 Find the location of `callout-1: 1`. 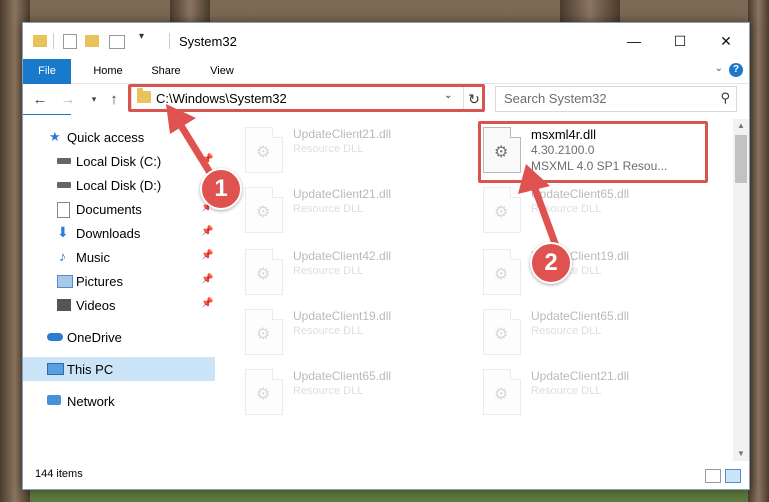

callout-1: 1 is located at coordinates (221, 189).